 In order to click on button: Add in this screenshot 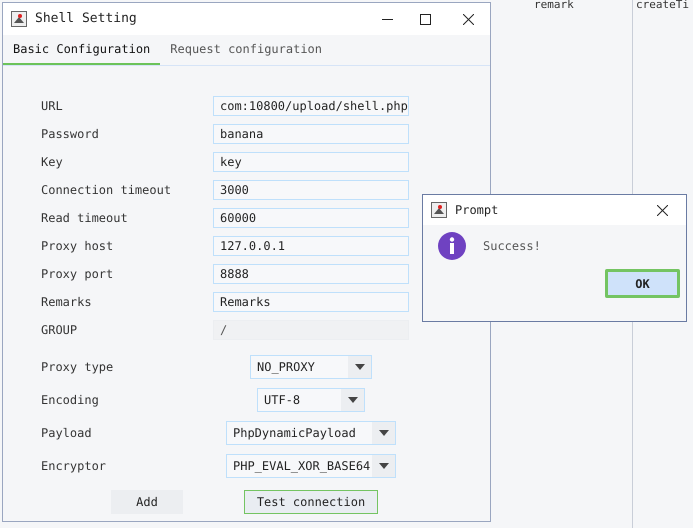, I will do `click(147, 502)`.